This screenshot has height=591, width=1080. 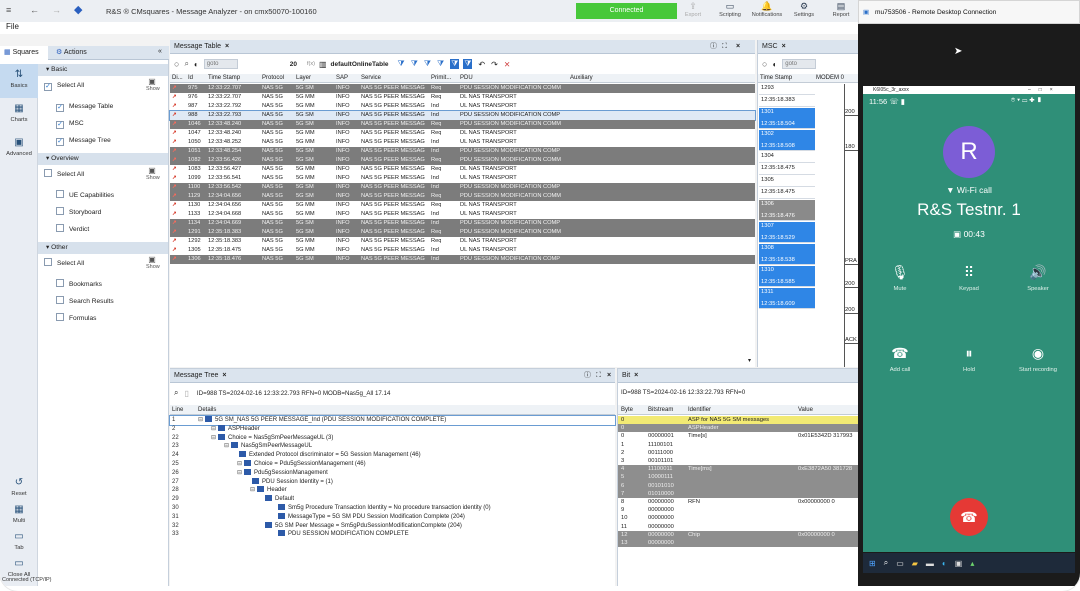 I want to click on bit-row: 3 00101101, so click(x=740, y=461).